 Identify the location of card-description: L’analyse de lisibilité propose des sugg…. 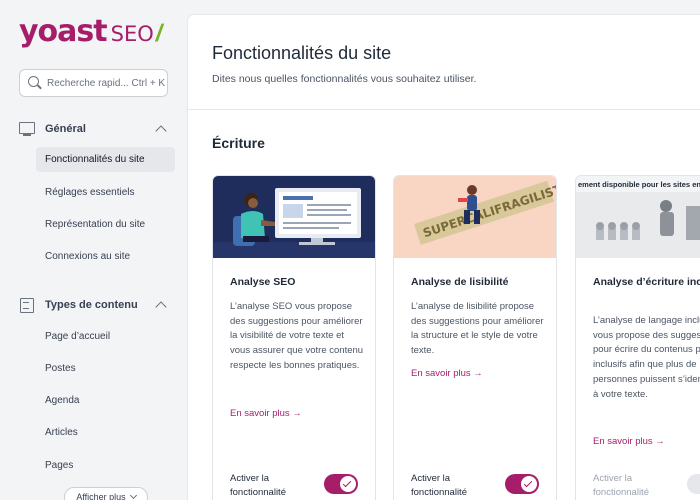
(477, 329).